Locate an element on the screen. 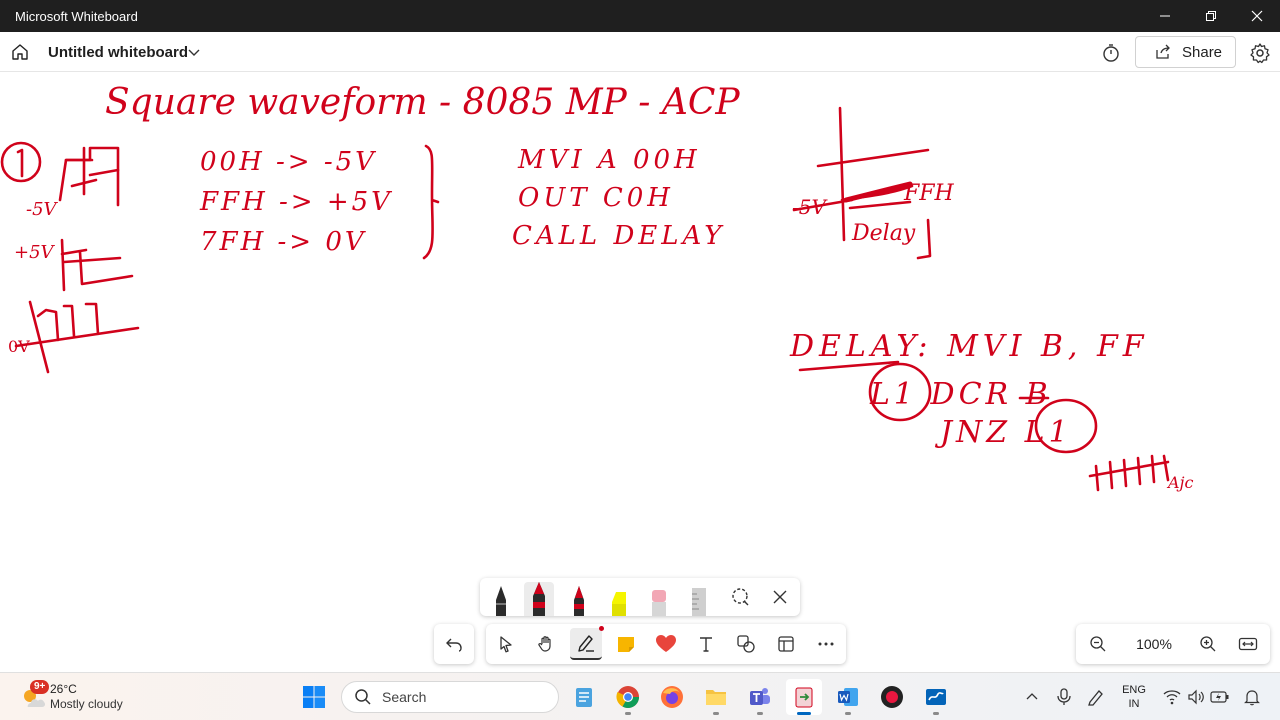  tray-volume is located at coordinates (1196, 697).